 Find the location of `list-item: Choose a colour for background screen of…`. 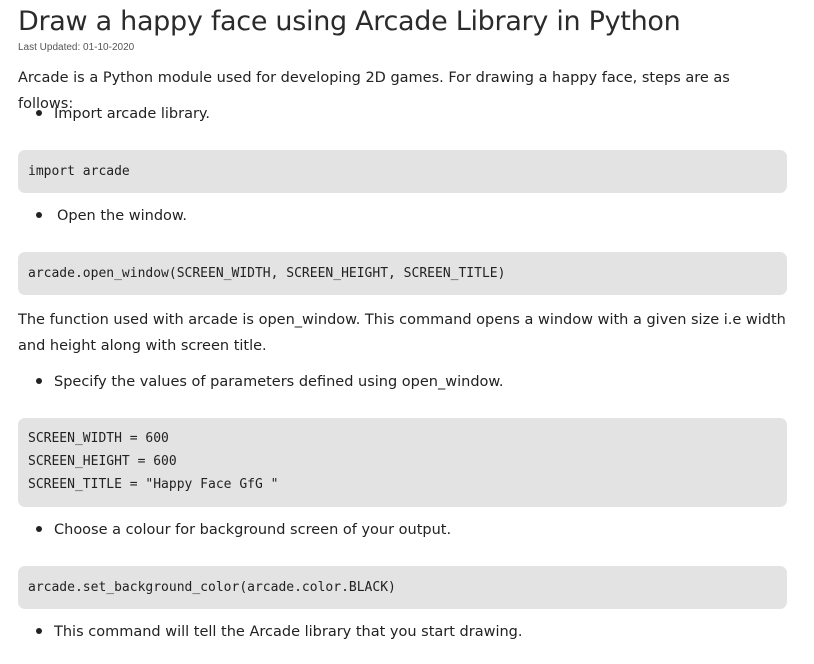

list-item: Choose a colour for background screen of… is located at coordinates (234, 530).